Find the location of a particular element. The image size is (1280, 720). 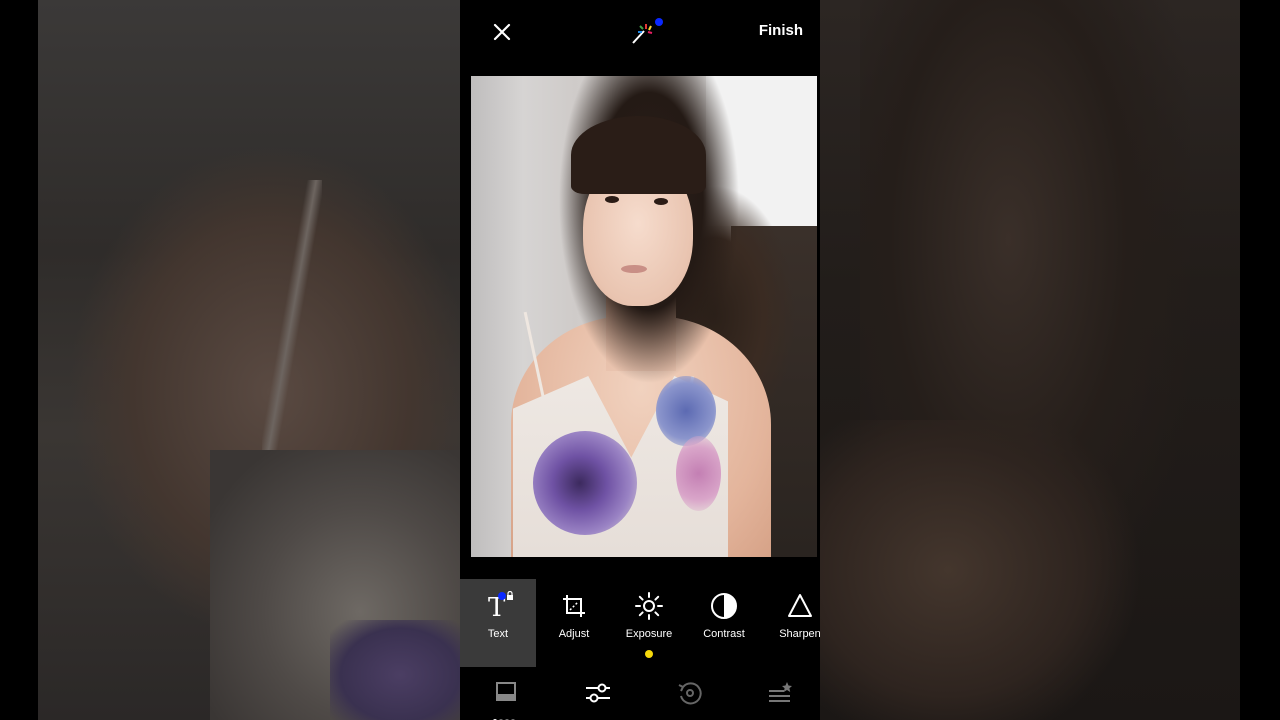

nav-looks-button is located at coordinates (506, 693).